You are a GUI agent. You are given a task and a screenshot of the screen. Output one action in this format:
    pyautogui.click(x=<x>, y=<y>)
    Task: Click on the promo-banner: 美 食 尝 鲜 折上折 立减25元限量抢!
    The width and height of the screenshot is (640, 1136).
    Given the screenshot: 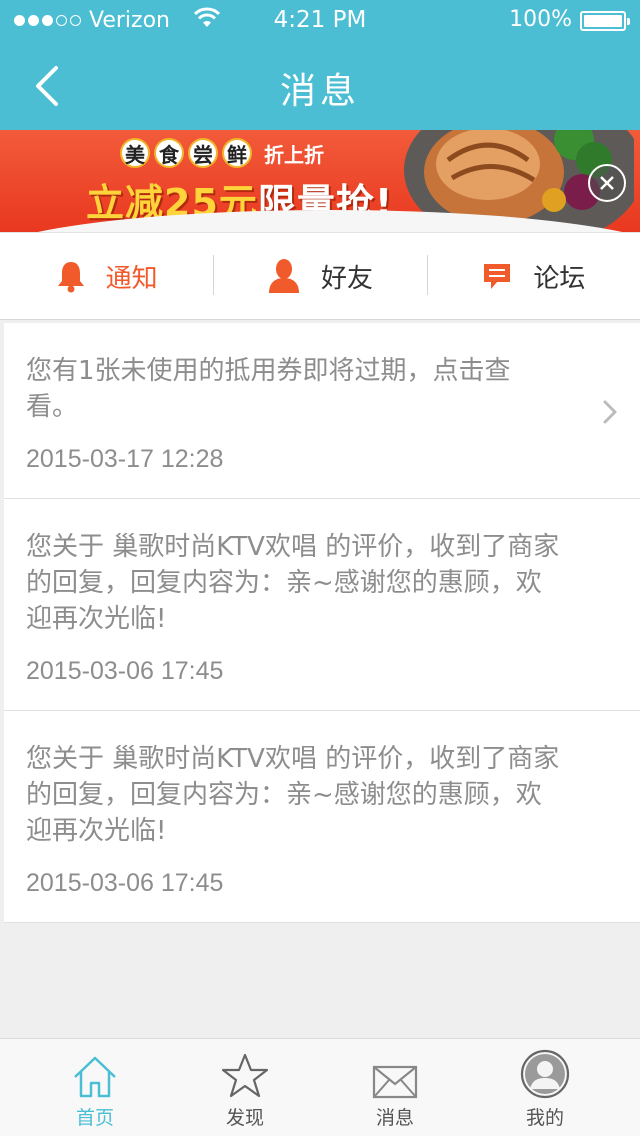 What is the action you would take?
    pyautogui.click(x=320, y=181)
    